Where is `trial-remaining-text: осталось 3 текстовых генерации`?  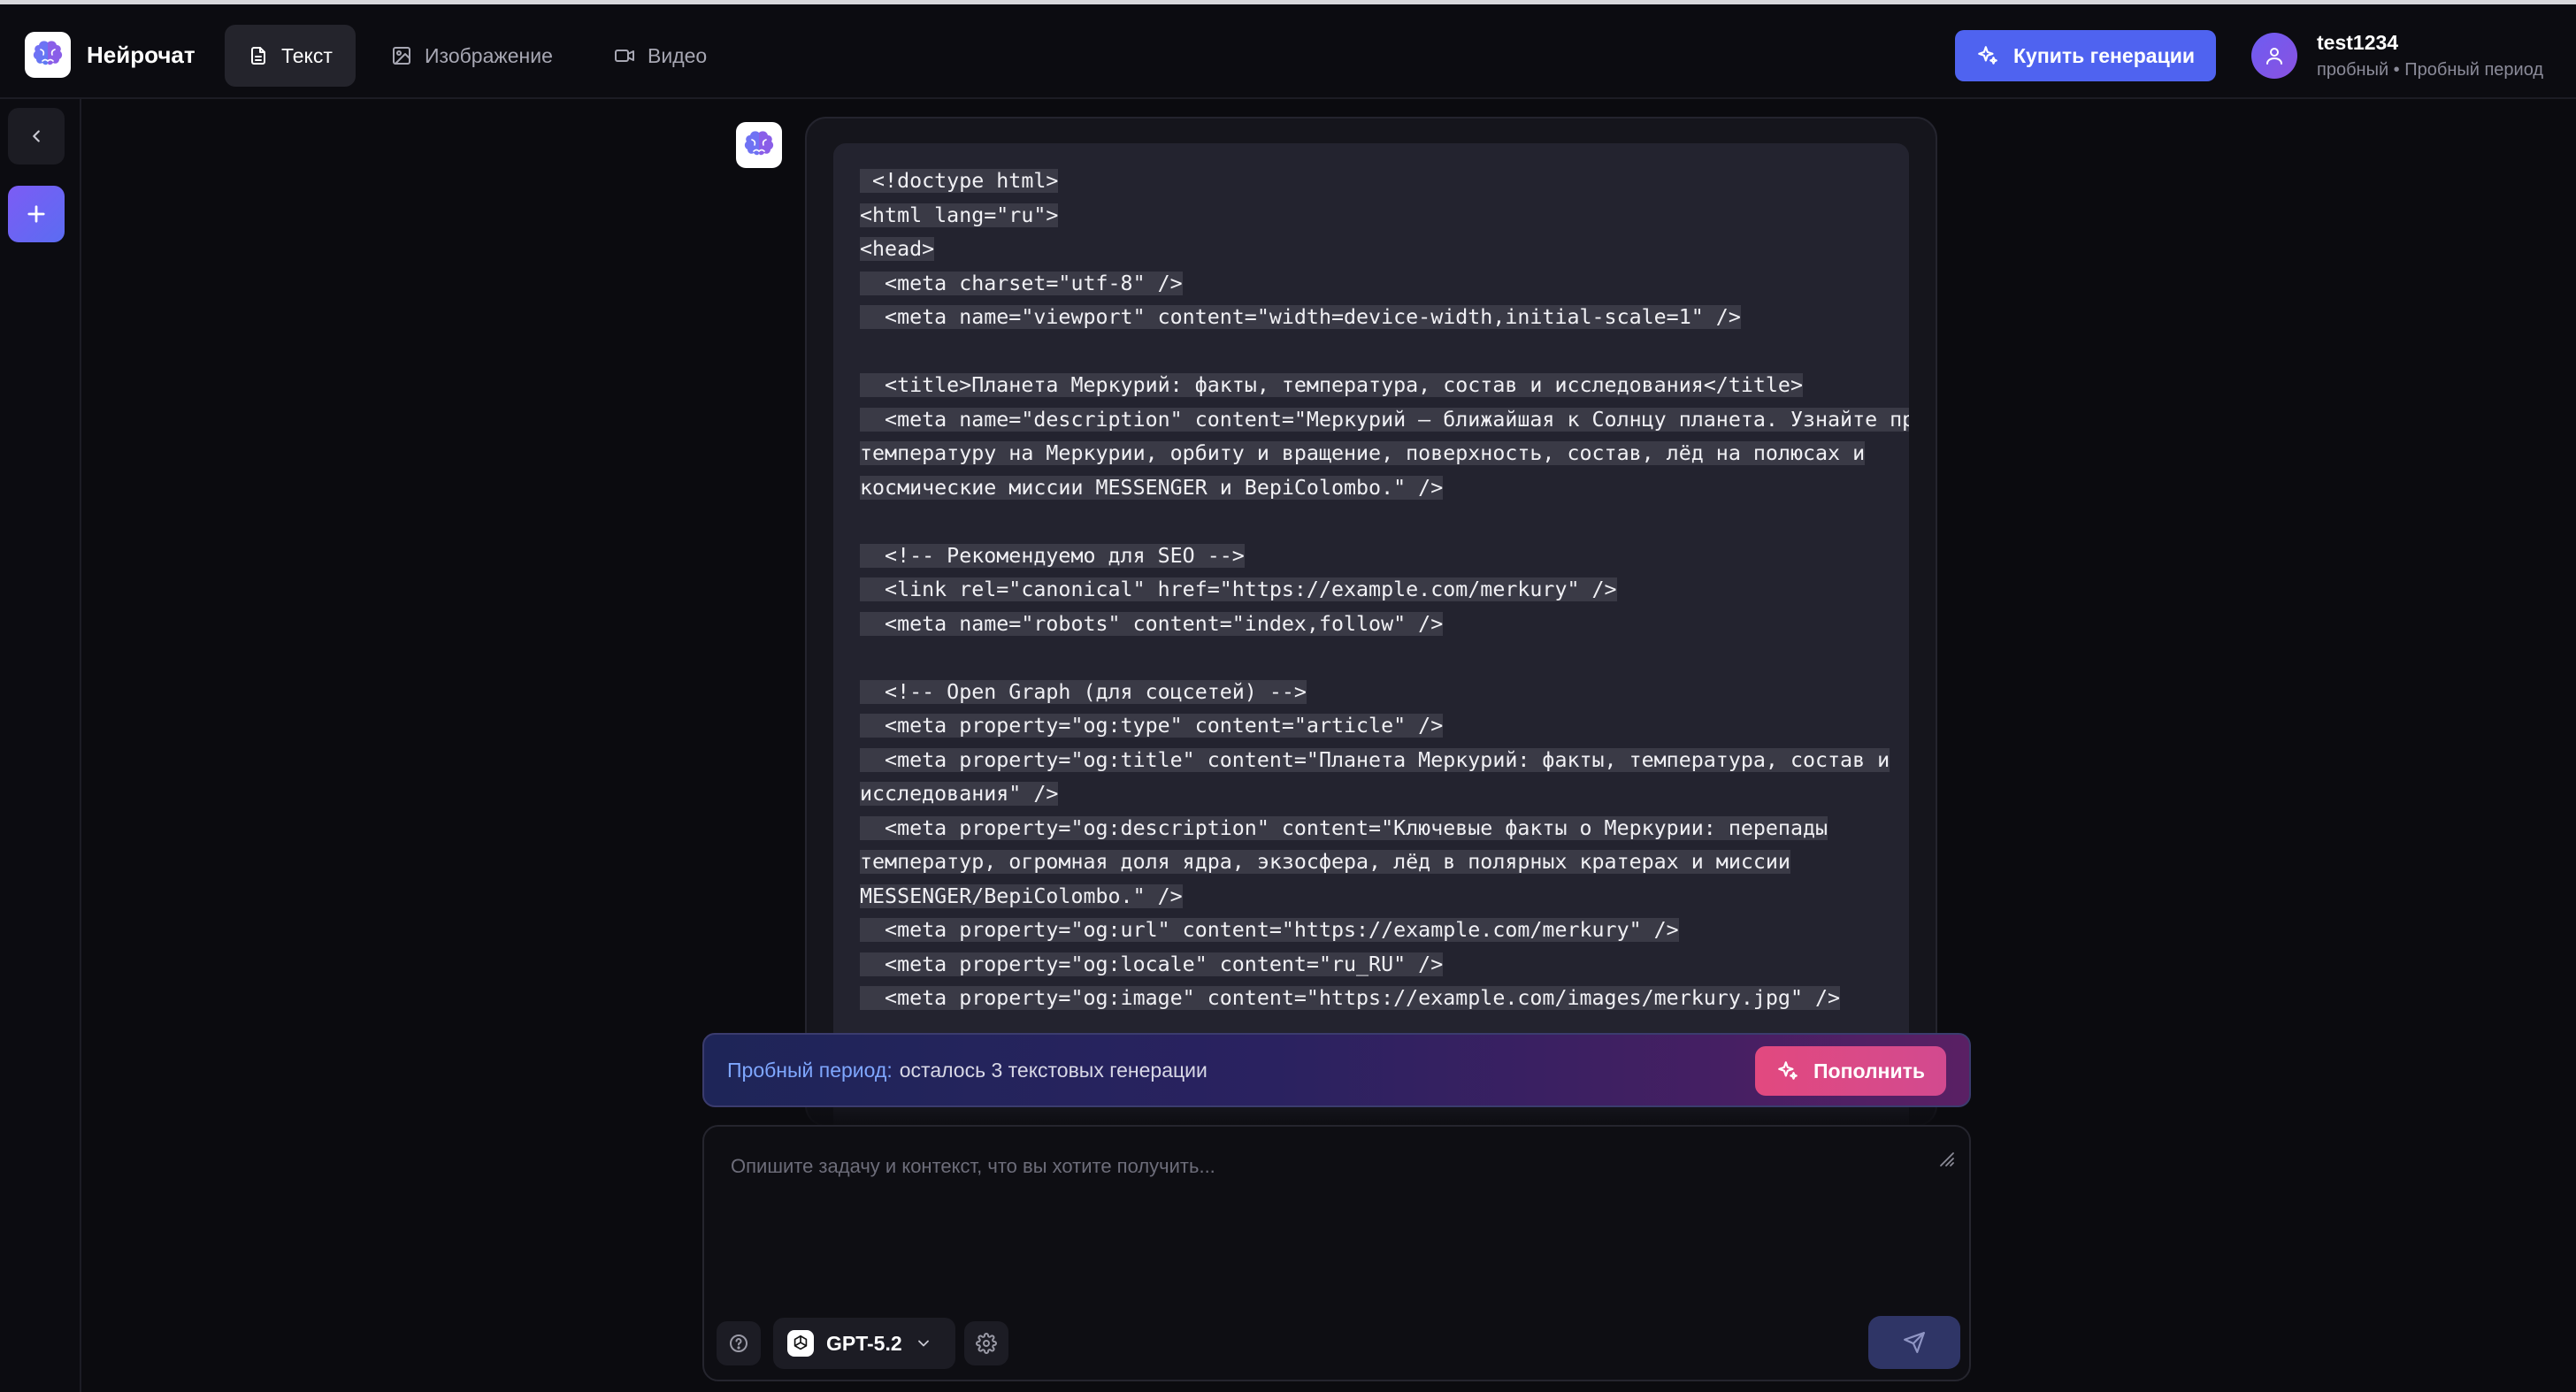
trial-remaining-text: осталось 3 текстовых генерации is located at coordinates (1053, 1070).